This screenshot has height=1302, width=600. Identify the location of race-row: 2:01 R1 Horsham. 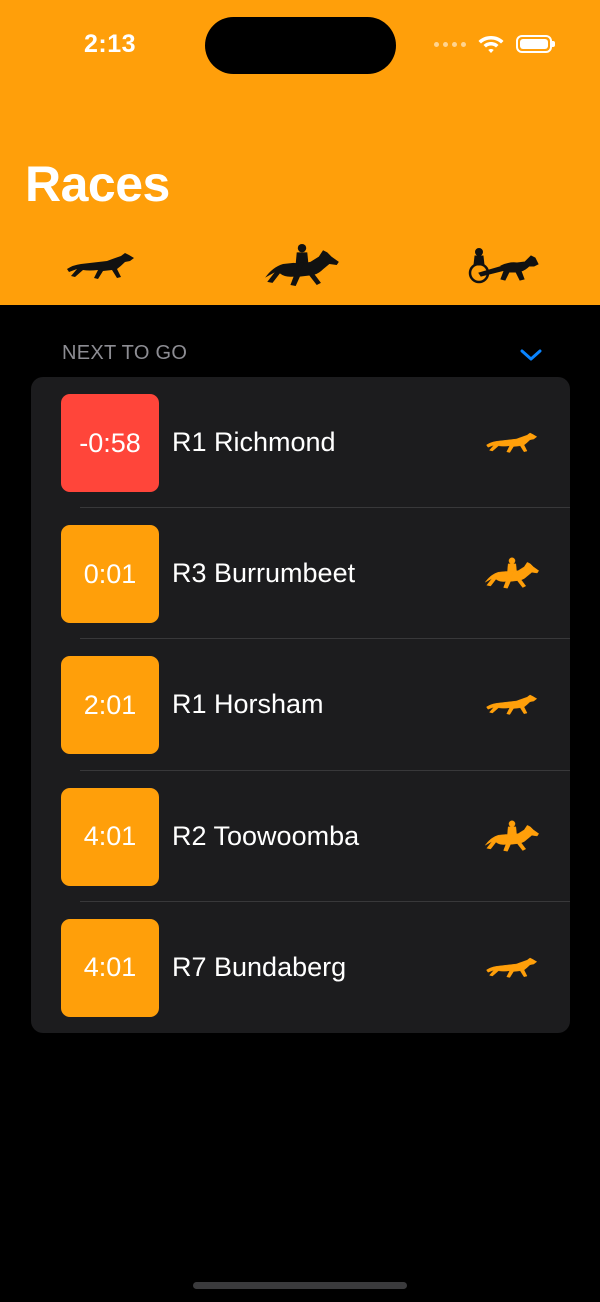
(300, 705).